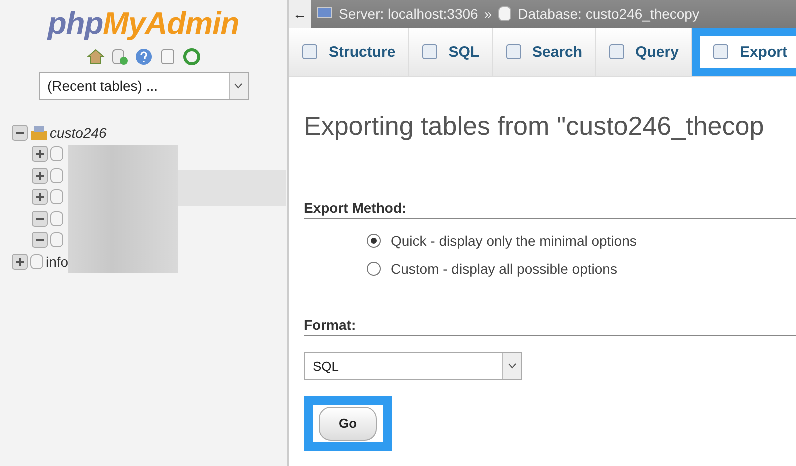 The height and width of the screenshot is (466, 796). Describe the element at coordinates (78, 132) in the screenshot. I see `tree-item-label: custo246` at that location.